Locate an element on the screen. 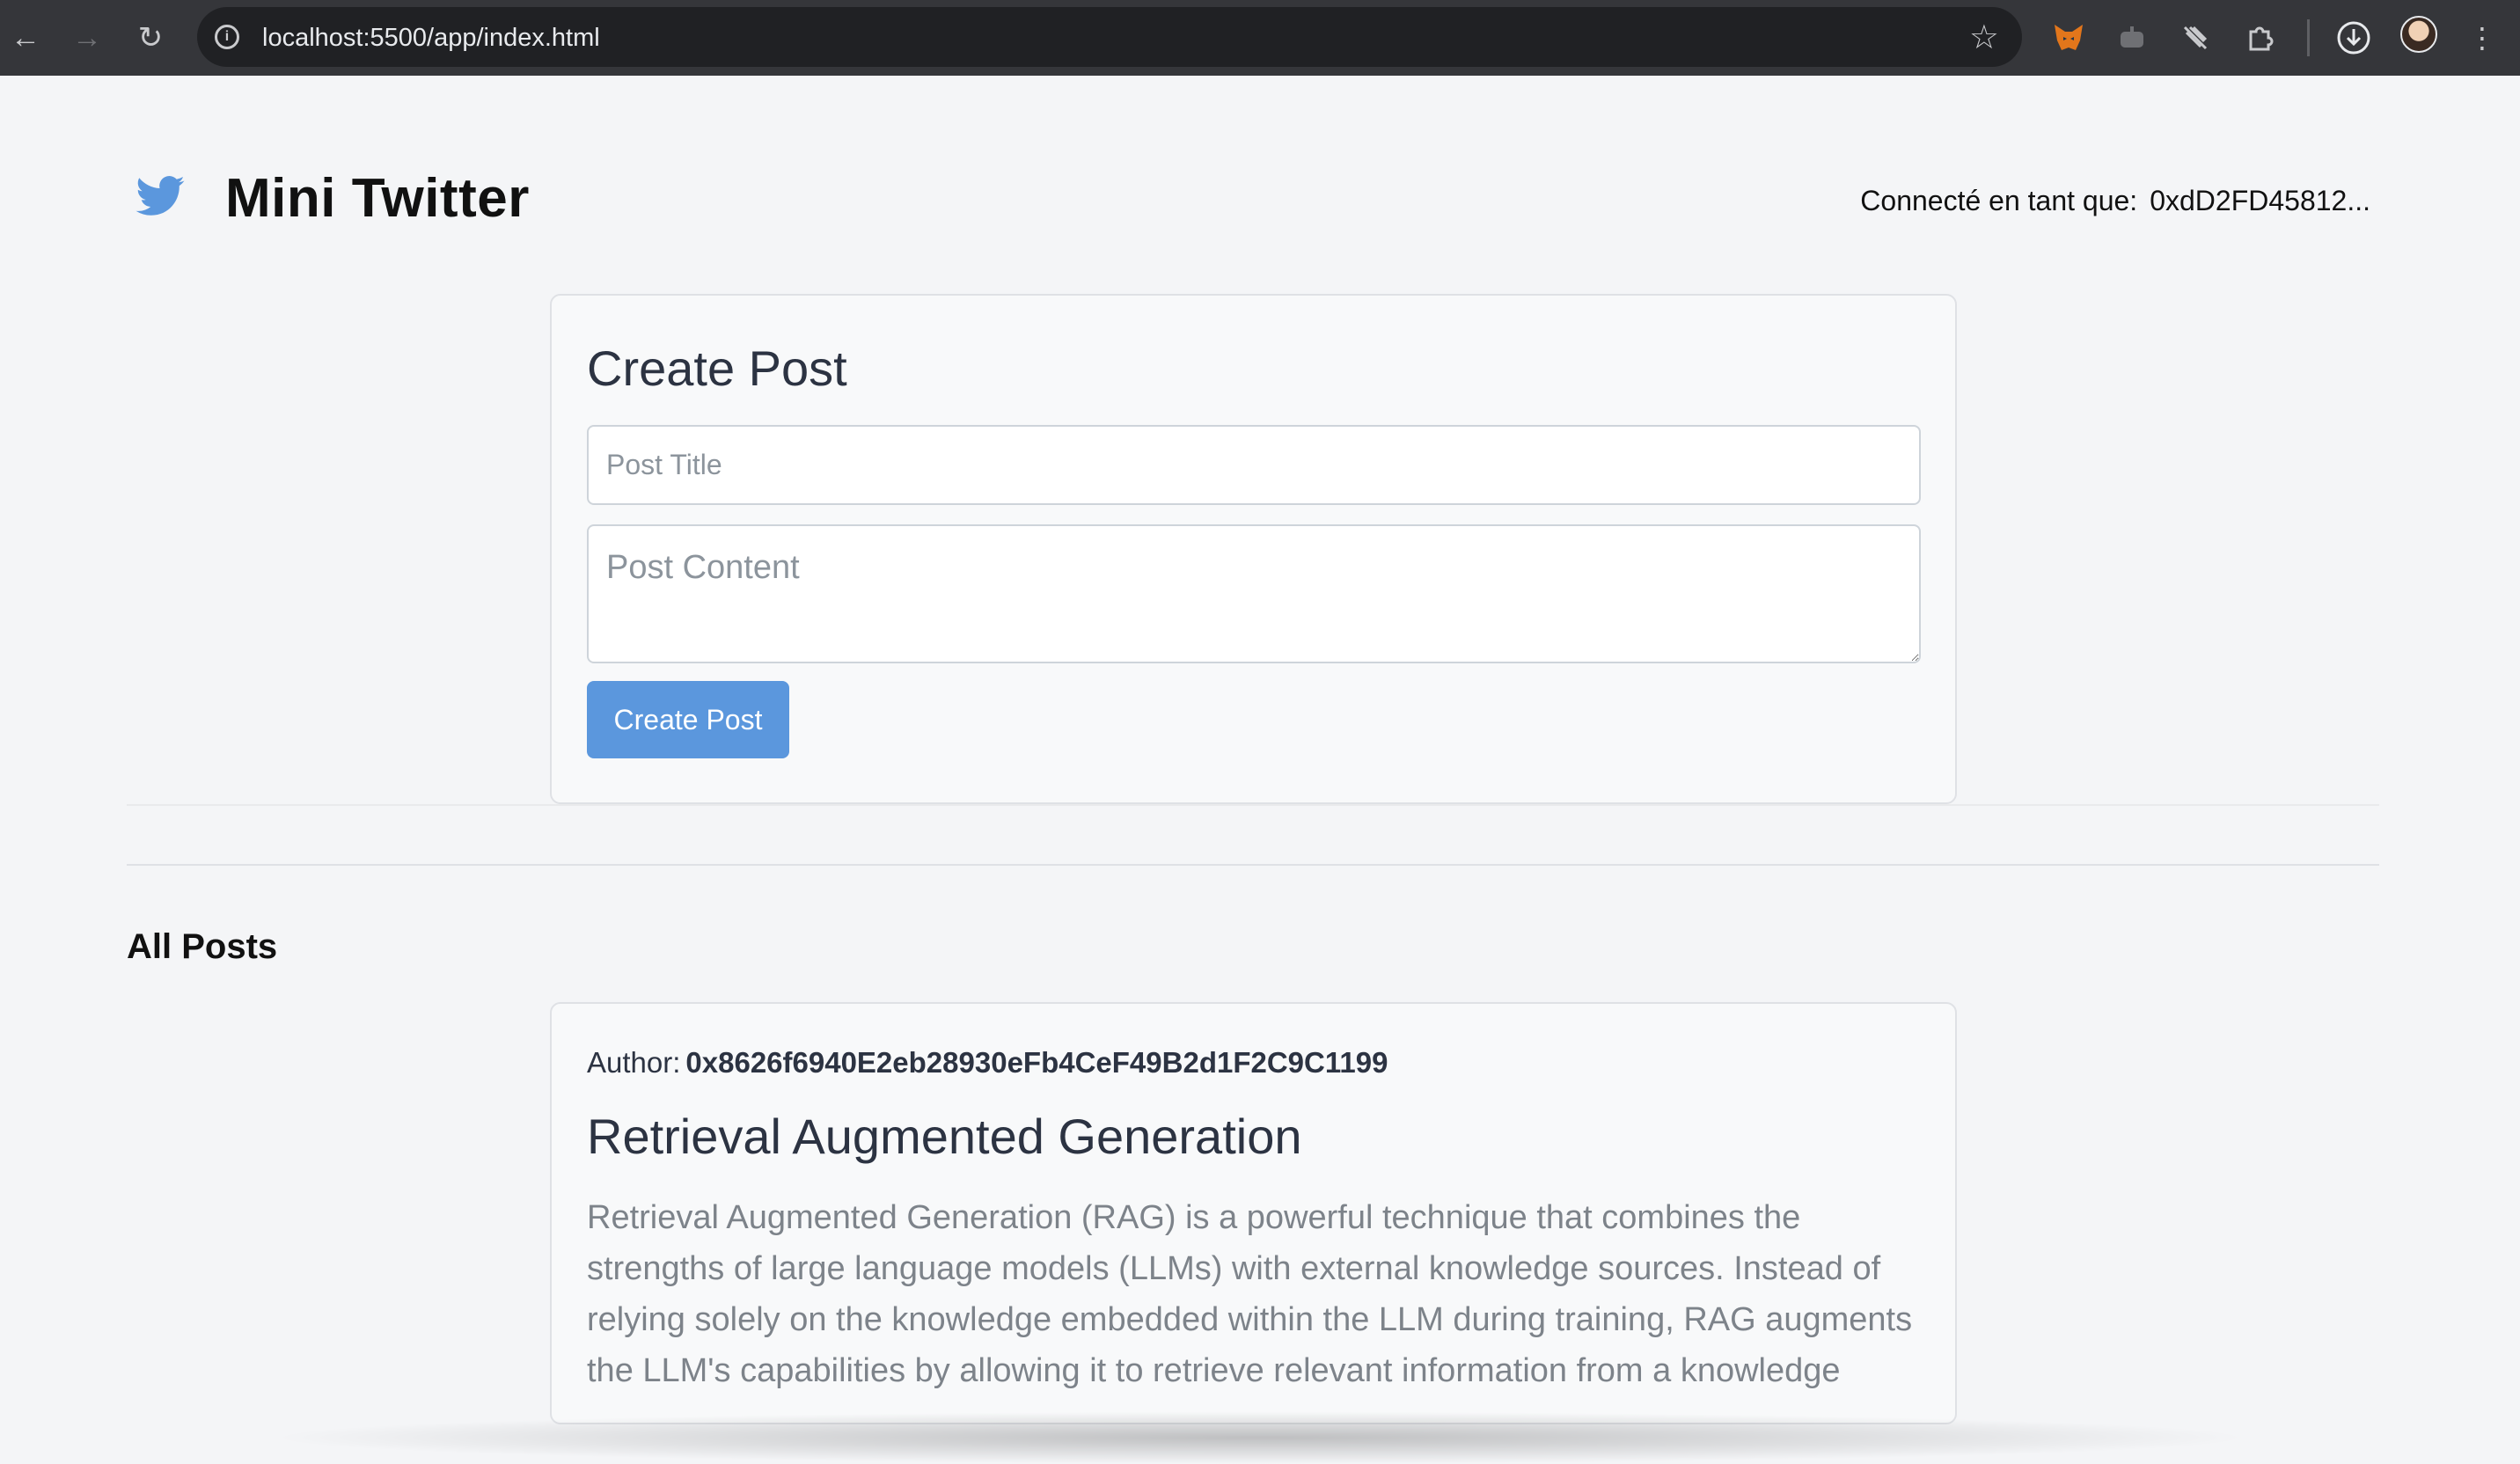 The height and width of the screenshot is (1464, 2520). reload-icon: ↻ is located at coordinates (150, 38).